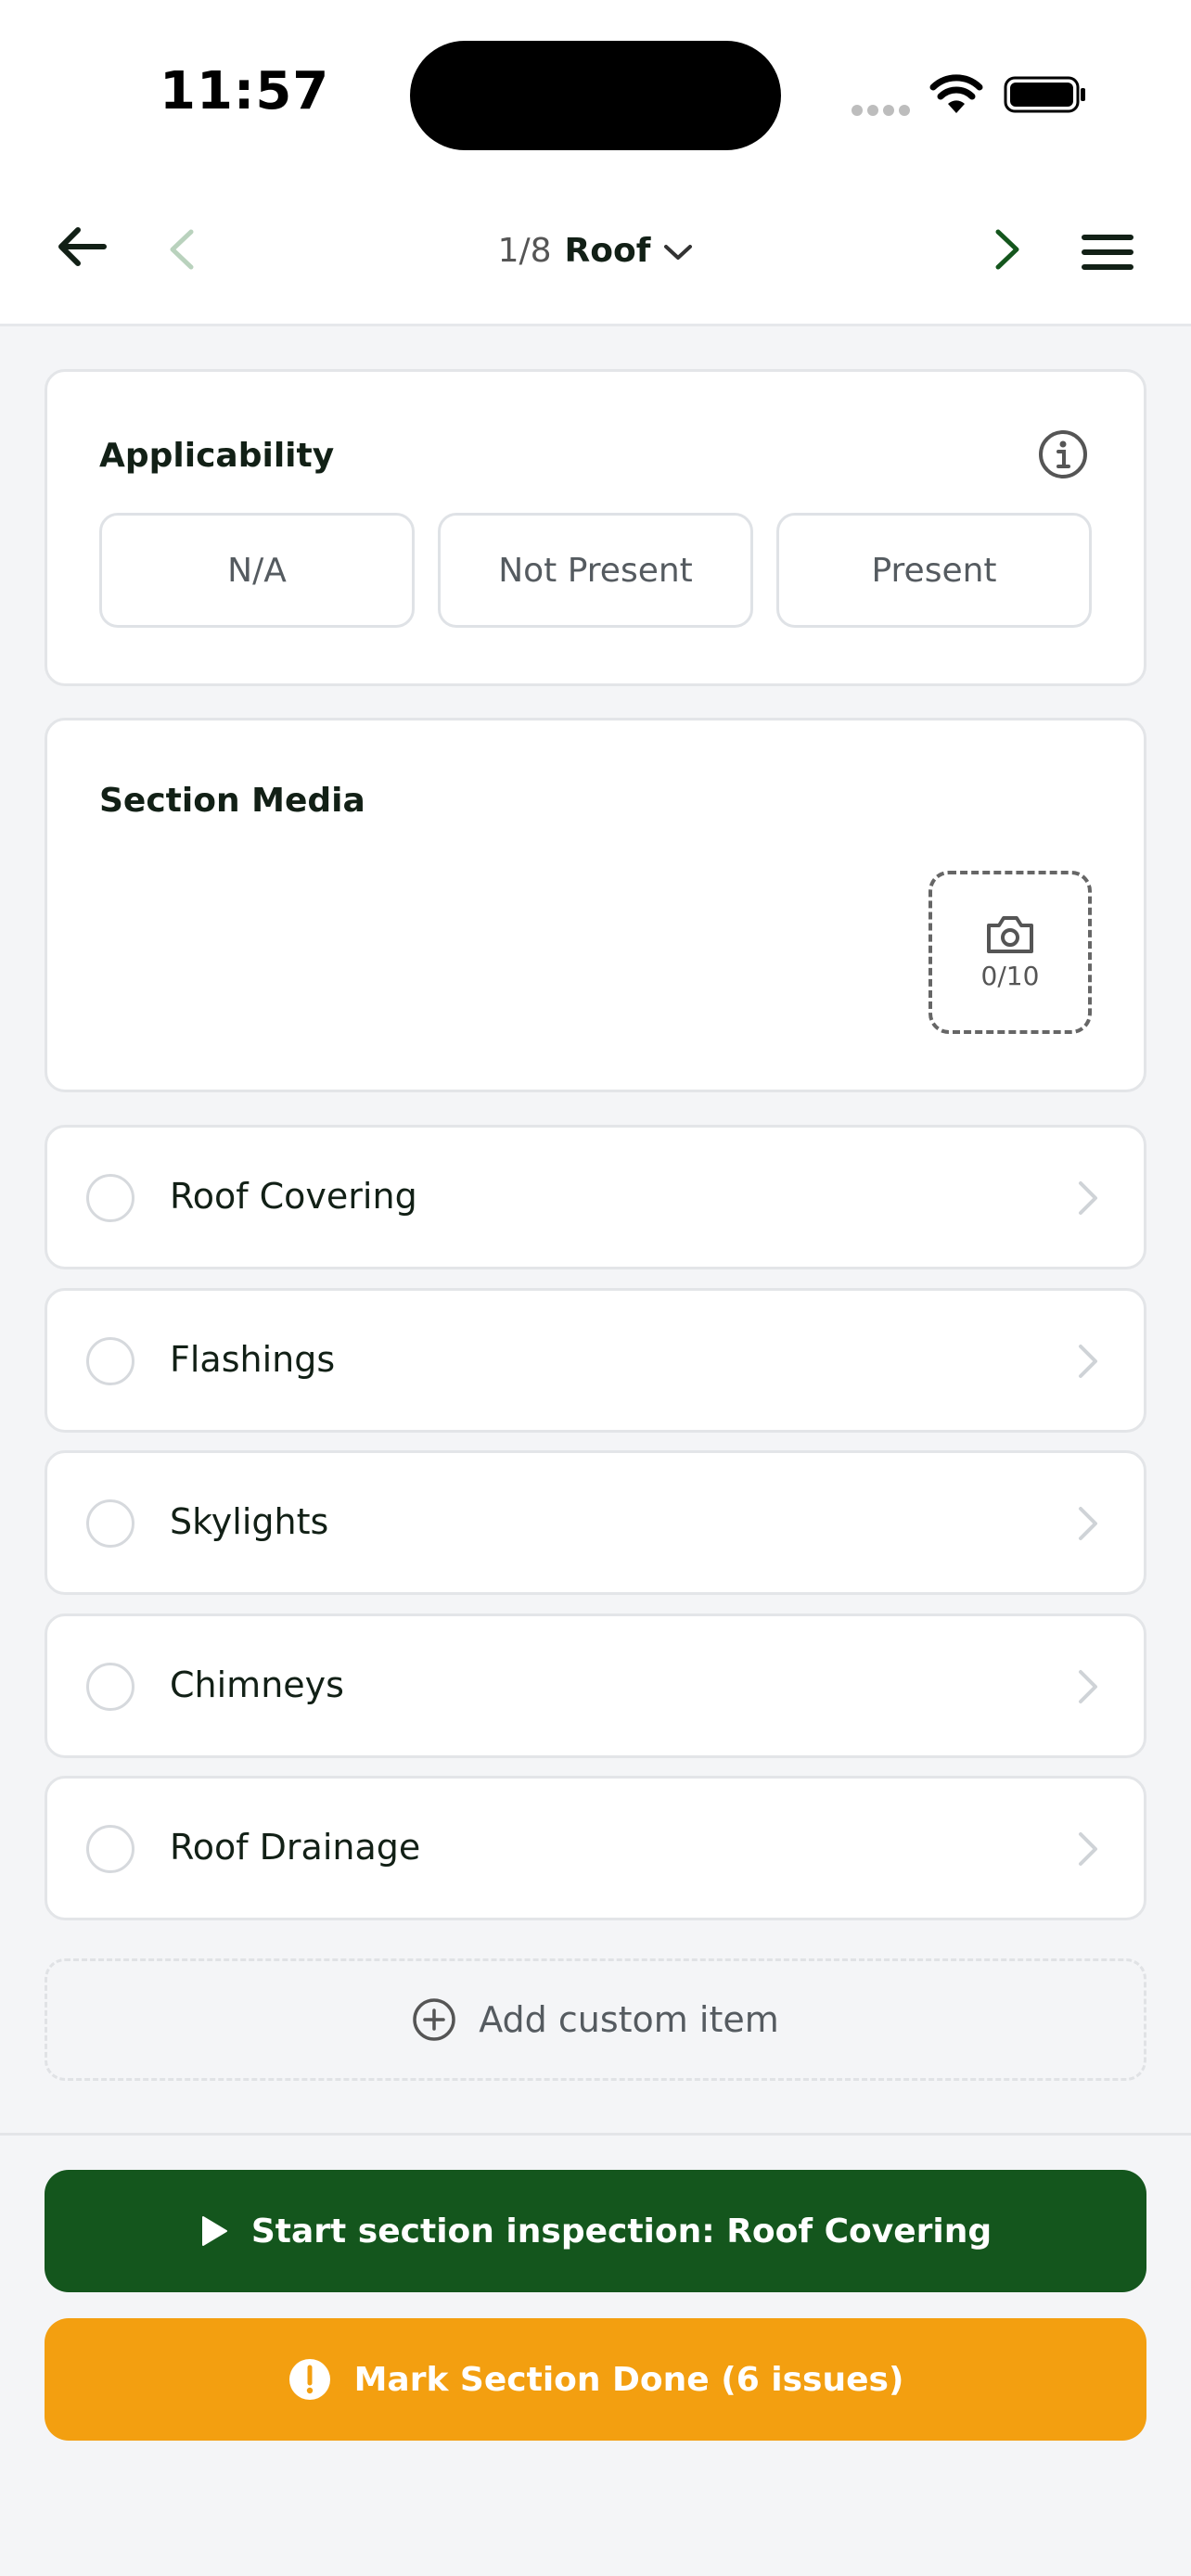  Describe the element at coordinates (524, 251) in the screenshot. I see `section-count: 1/8` at that location.